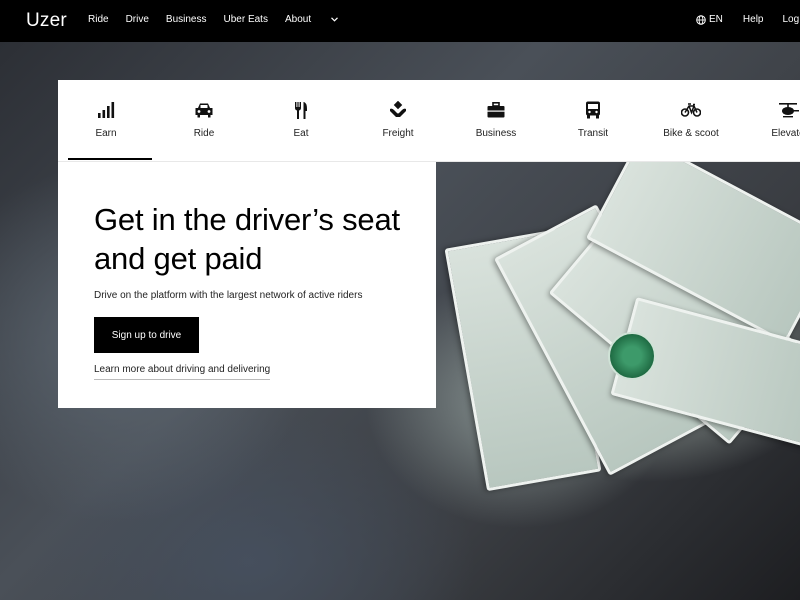  I want to click on tab-eat: Eat, so click(301, 120).